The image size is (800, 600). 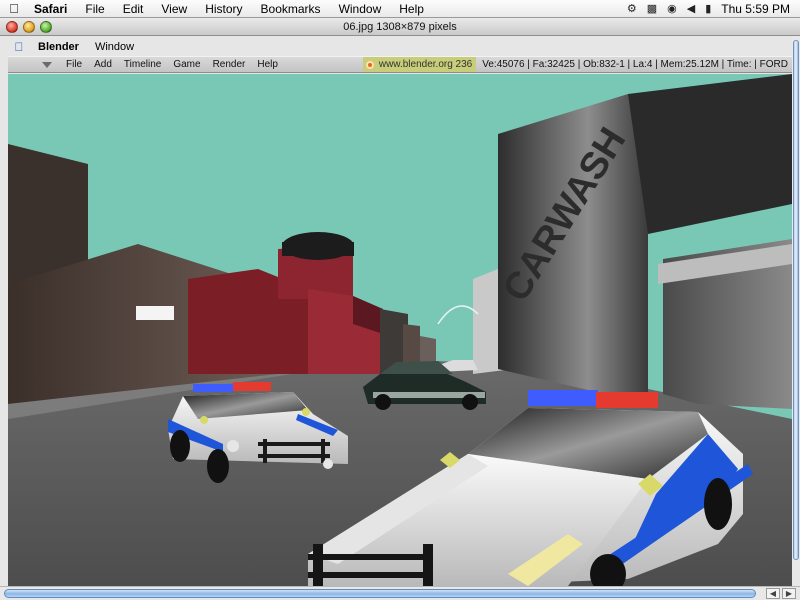 What do you see at coordinates (187, 64) in the screenshot?
I see `blender-menu-game: Game` at bounding box center [187, 64].